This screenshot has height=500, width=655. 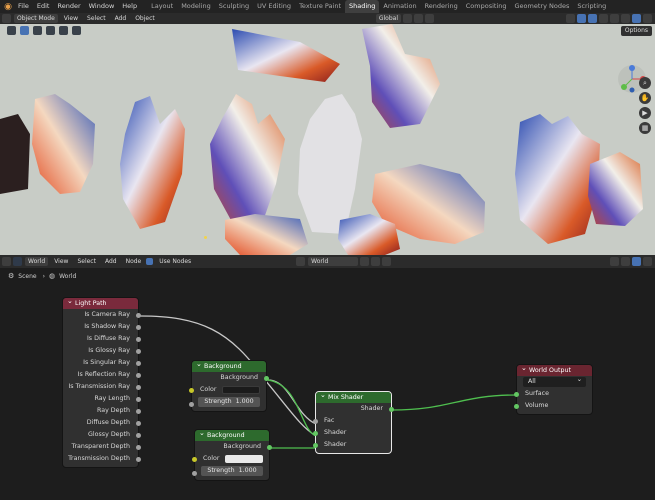 What do you see at coordinates (134, 261) in the screenshot?
I see `node-menu-node: Node` at bounding box center [134, 261].